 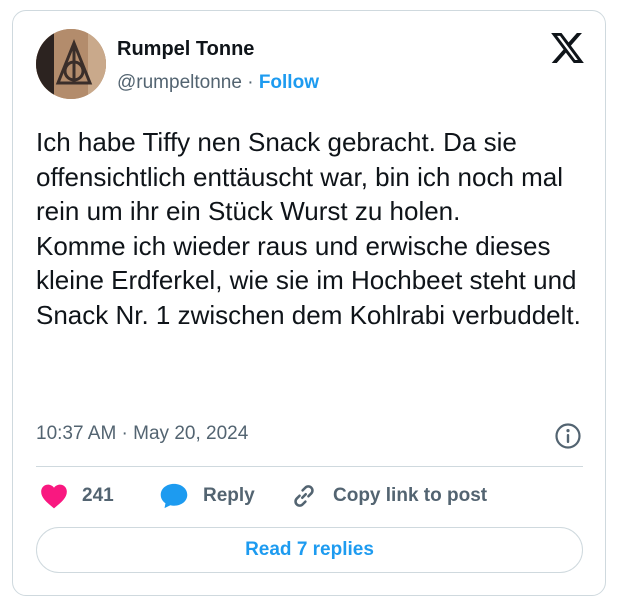 I want to click on divider, so click(x=309, y=466).